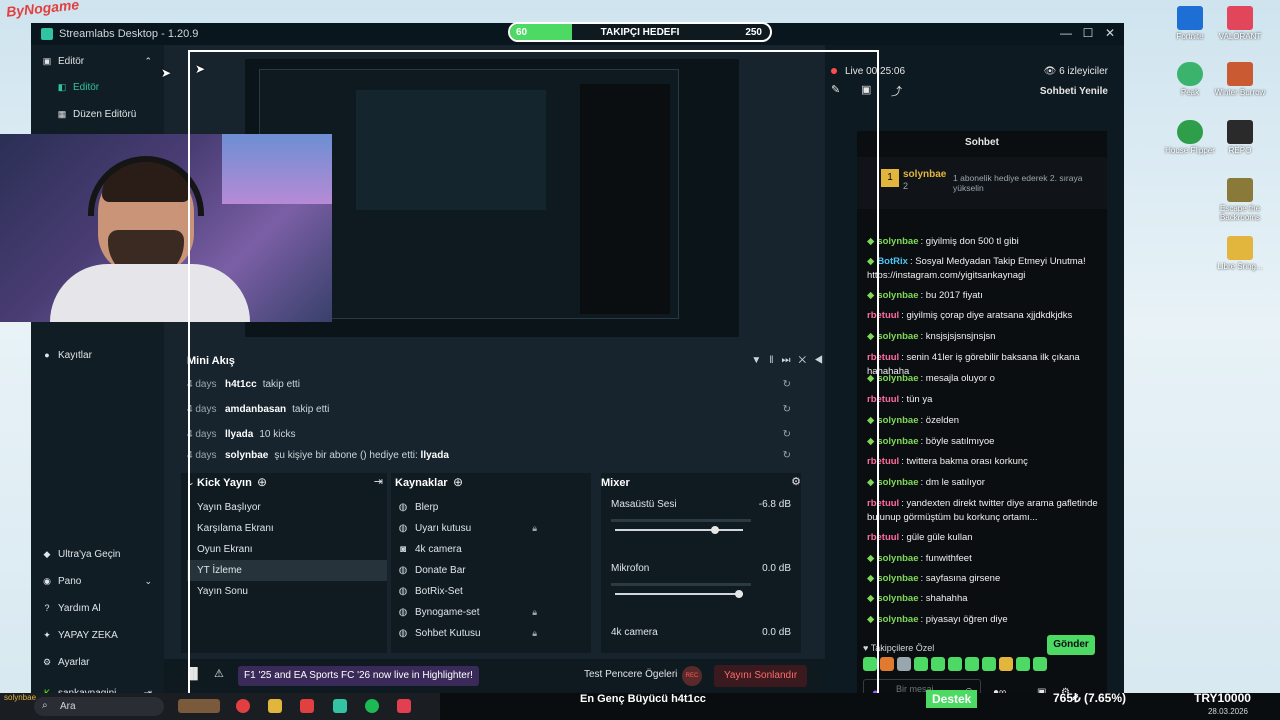 Image resolution: width=1280 pixels, height=720 pixels. I want to click on chat-username: BotRix, so click(892, 261).